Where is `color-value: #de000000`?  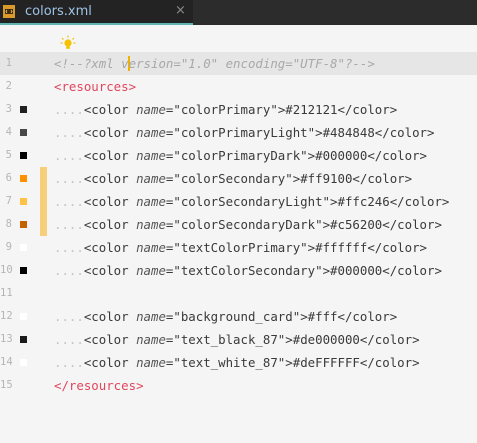
color-value: #de000000 is located at coordinates (326, 339).